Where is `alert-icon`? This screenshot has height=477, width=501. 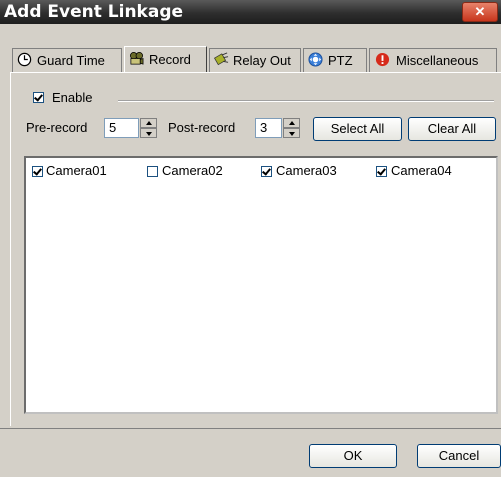
alert-icon is located at coordinates (382, 59).